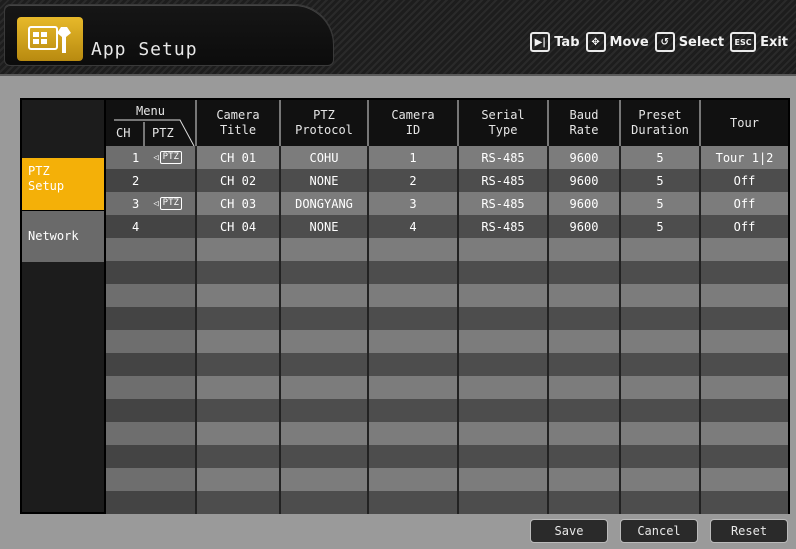 Image resolution: width=796 pixels, height=549 pixels. What do you see at coordinates (163, 133) in the screenshot?
I see `ptz-header-label: PTZ` at bounding box center [163, 133].